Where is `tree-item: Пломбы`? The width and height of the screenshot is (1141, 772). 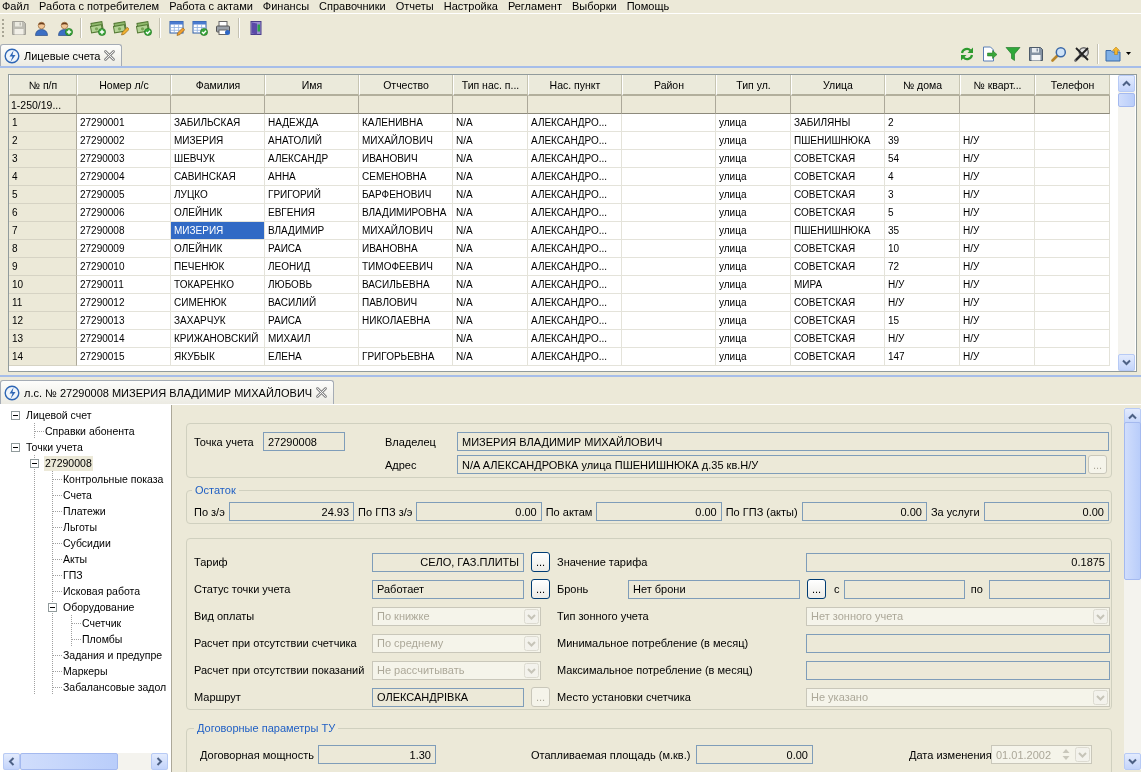 tree-item: Пломбы is located at coordinates (102, 639).